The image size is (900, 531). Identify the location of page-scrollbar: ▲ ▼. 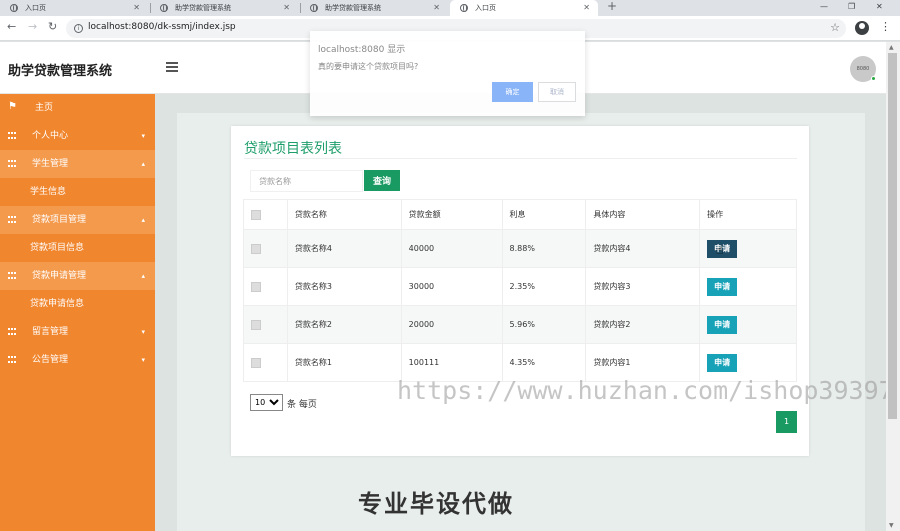
(893, 286).